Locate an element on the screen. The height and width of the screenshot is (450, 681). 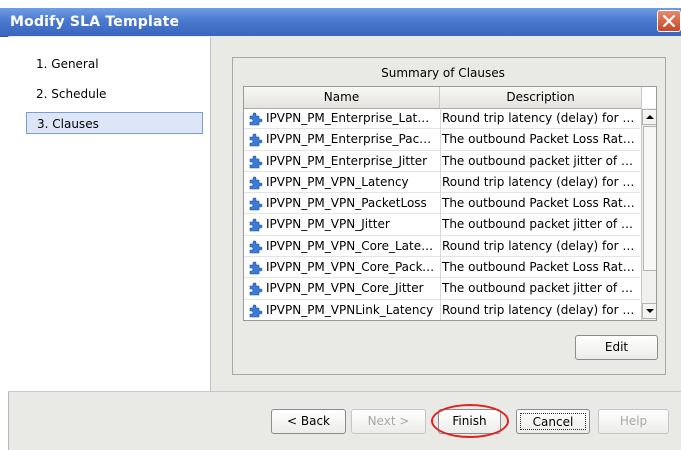
clause-name: IPVPN_PM_VPN_Core_Latency is located at coordinates (351, 245).